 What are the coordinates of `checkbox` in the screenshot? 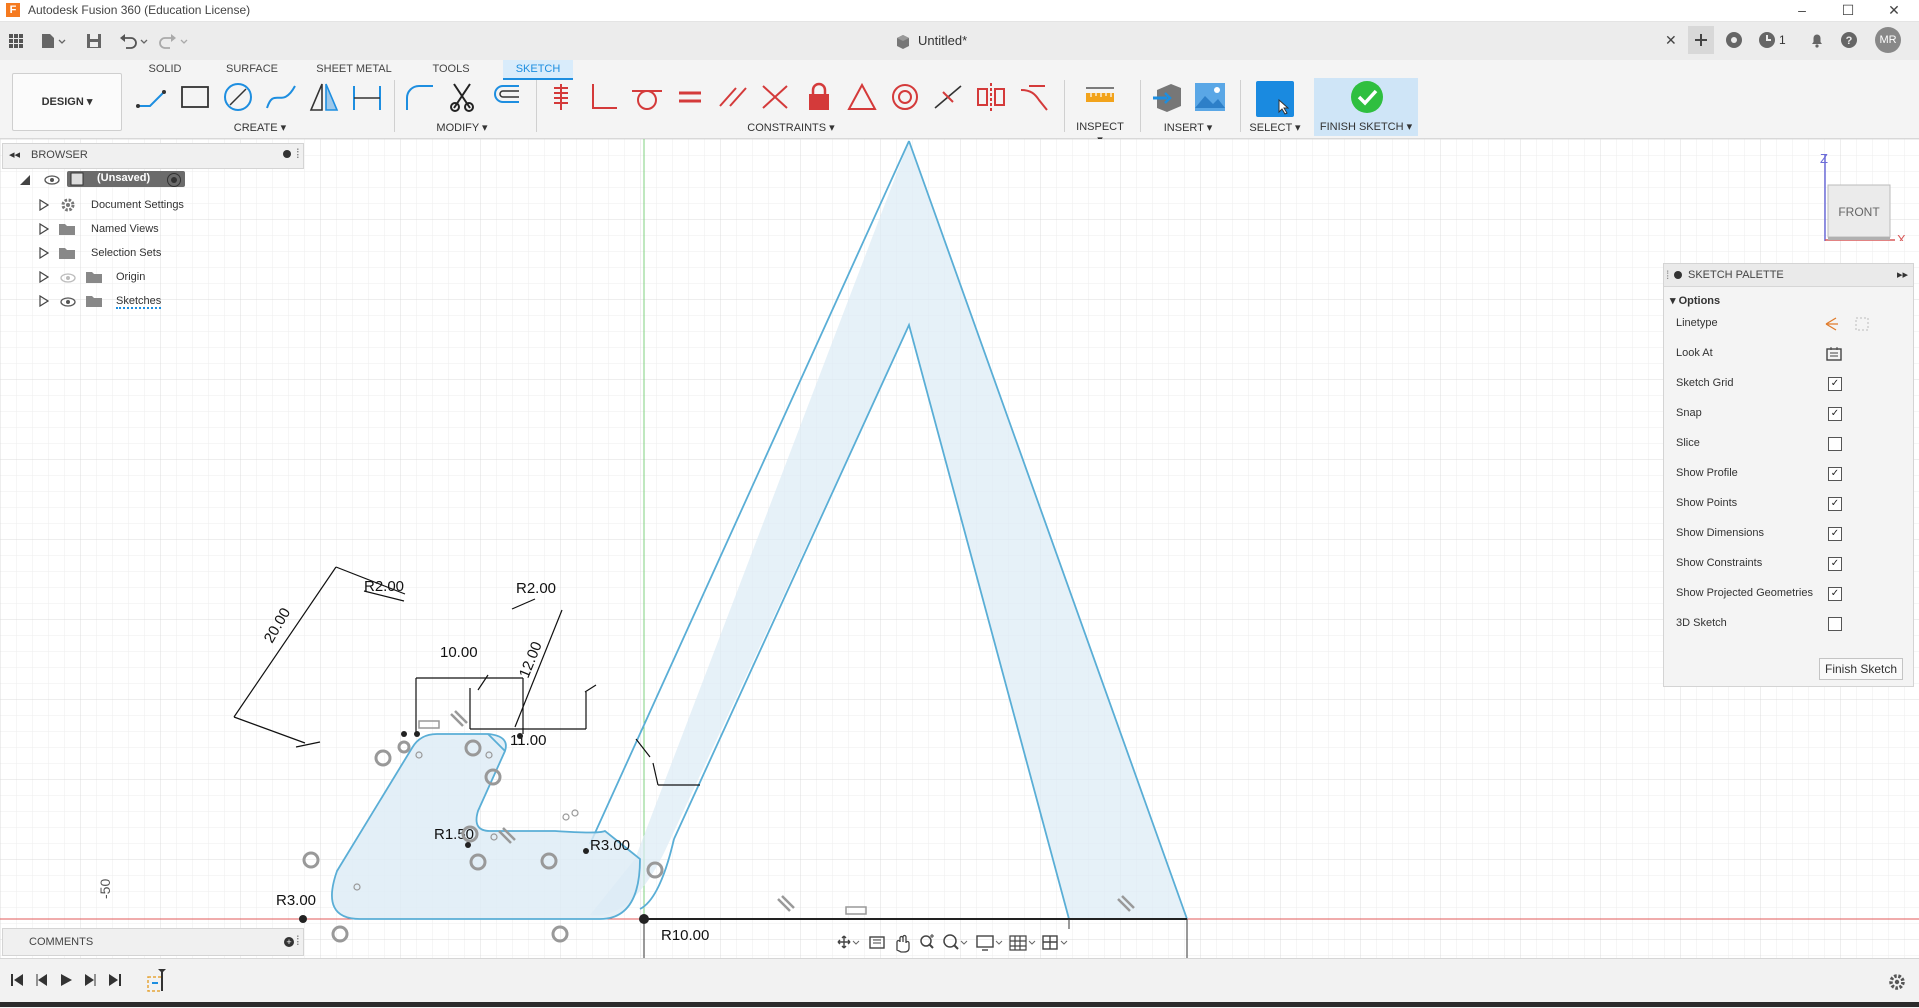 It's located at (1835, 444).